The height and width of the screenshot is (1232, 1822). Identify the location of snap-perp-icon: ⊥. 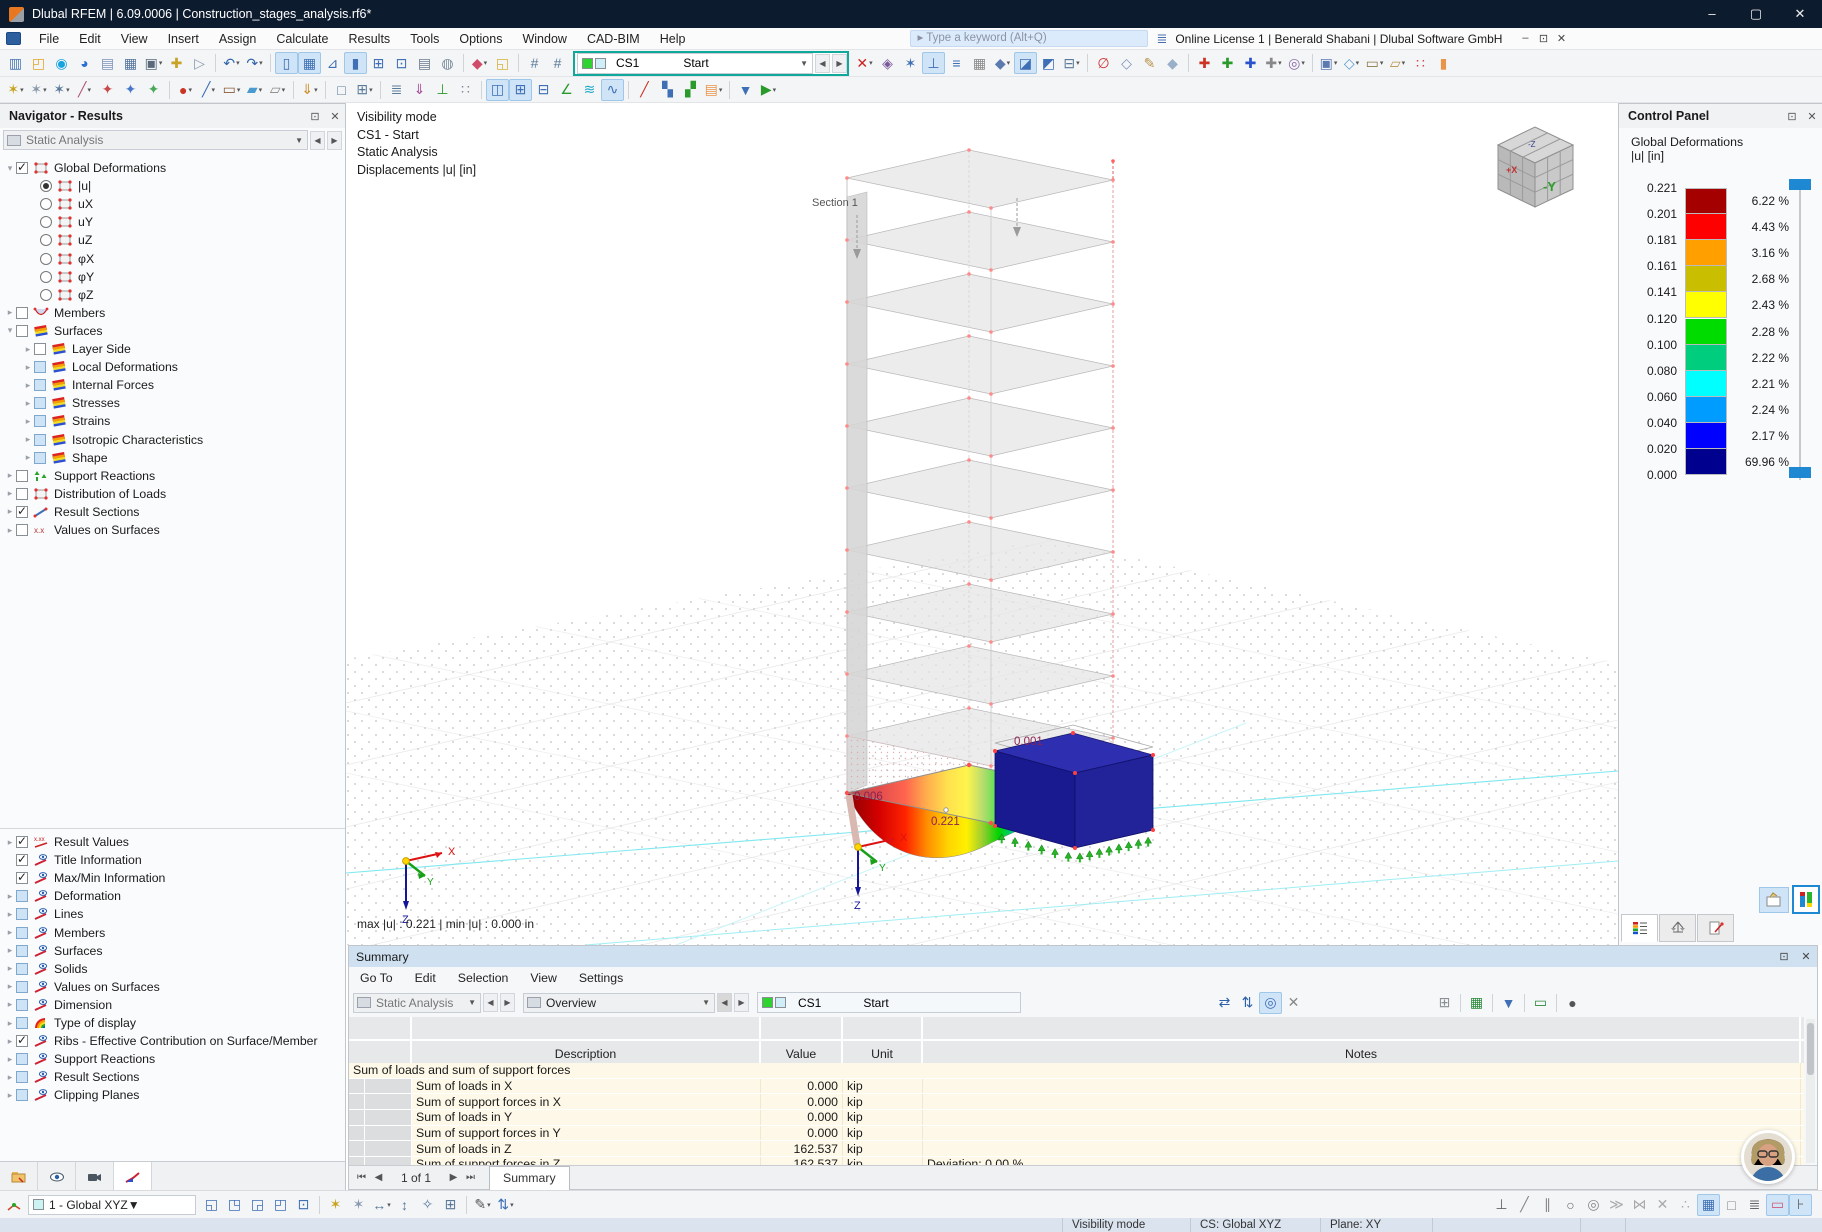
(1501, 1205).